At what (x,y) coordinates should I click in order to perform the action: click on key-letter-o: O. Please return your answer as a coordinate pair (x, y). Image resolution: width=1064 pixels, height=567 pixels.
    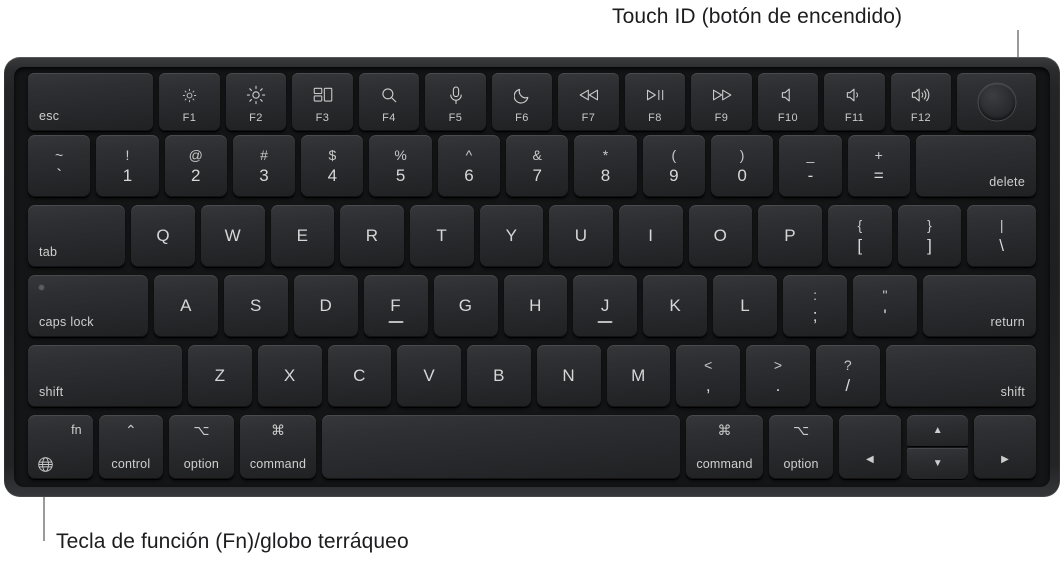
    Looking at the image, I should click on (720, 236).